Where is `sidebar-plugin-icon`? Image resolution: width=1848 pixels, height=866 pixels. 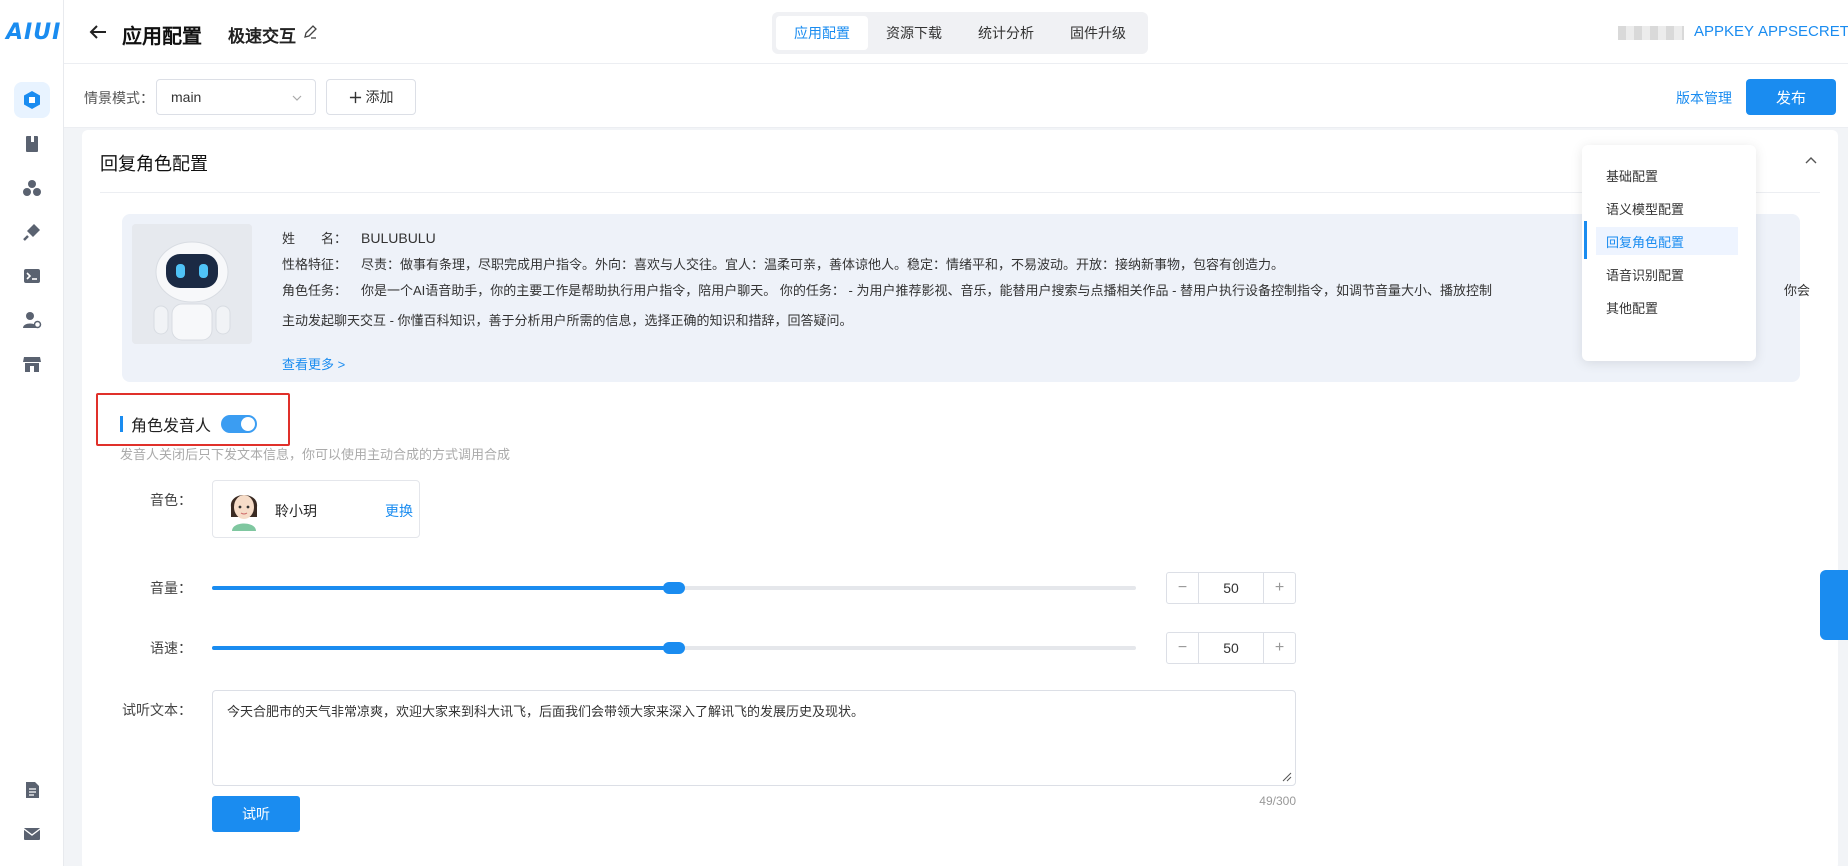
sidebar-plugin-icon is located at coordinates (32, 232).